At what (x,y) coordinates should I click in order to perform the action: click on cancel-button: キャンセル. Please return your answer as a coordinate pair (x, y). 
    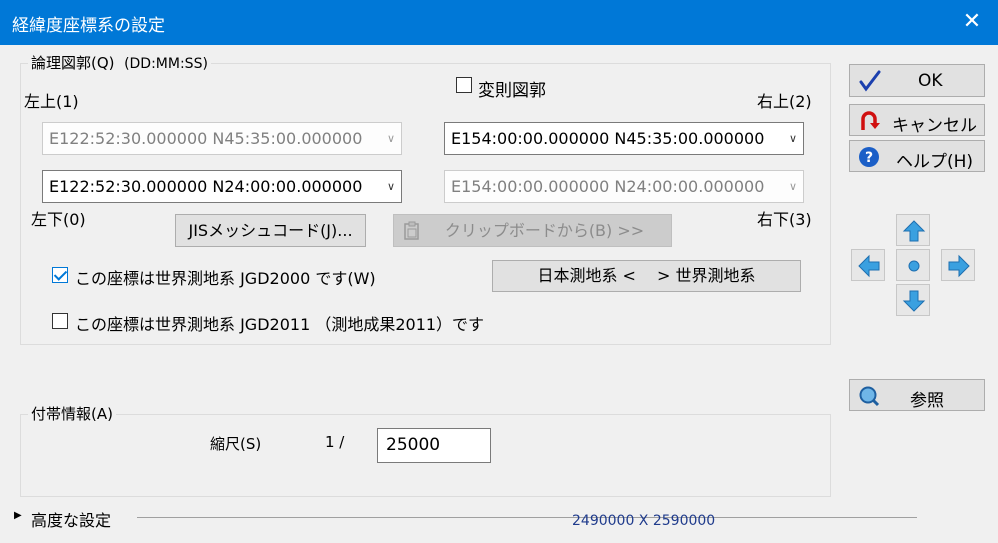
    Looking at the image, I should click on (917, 120).